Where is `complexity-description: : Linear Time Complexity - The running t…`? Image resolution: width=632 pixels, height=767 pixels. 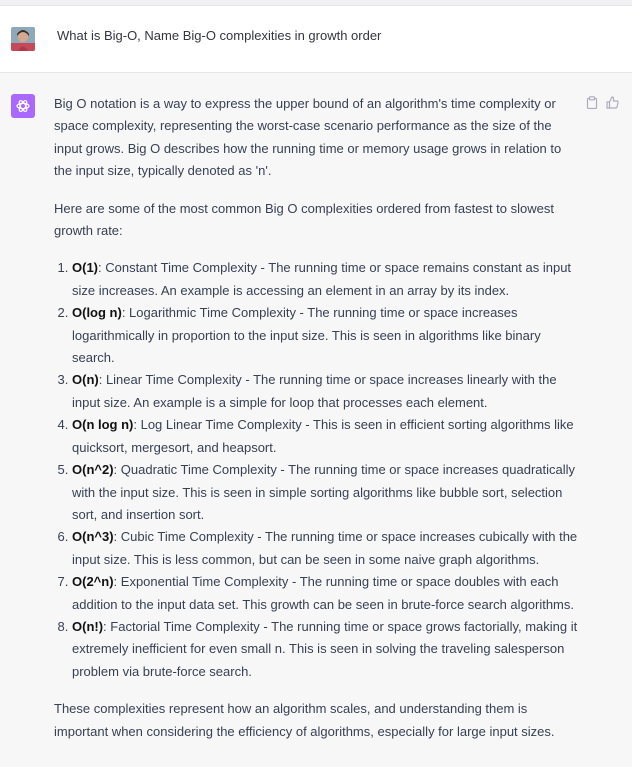 complexity-description: : Linear Time Complexity - The running t… is located at coordinates (314, 391).